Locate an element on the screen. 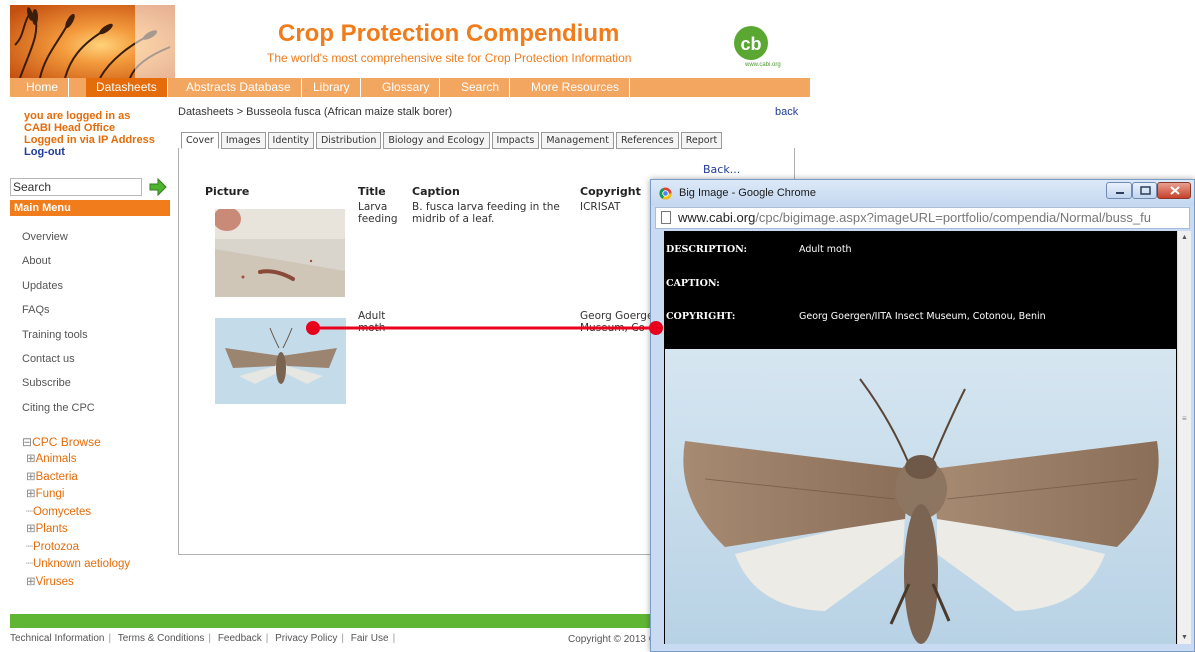 This screenshot has width=1195, height=652. browse-item-fungi: ⊞Fungi is located at coordinates (78, 495).